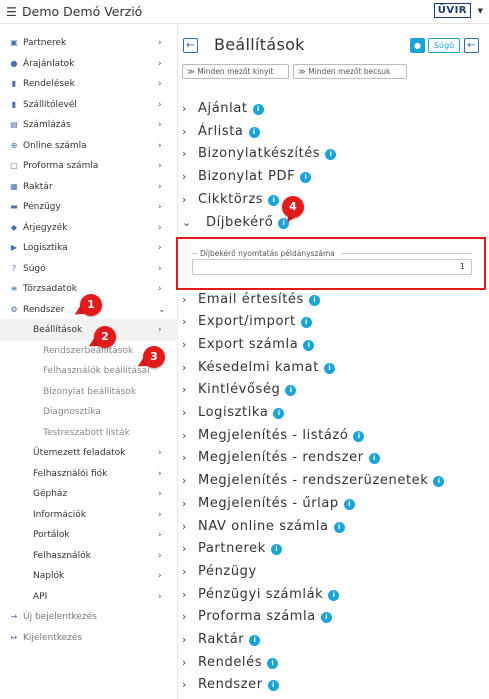 The image size is (489, 699). I want to click on sidebar-item-label: Új bejelentkezés, so click(60, 617).